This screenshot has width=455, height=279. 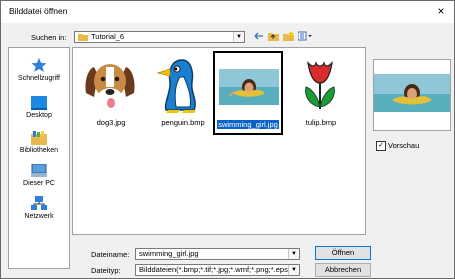 What do you see at coordinates (111, 122) in the screenshot?
I see `file-name: dog3.jpg` at bounding box center [111, 122].